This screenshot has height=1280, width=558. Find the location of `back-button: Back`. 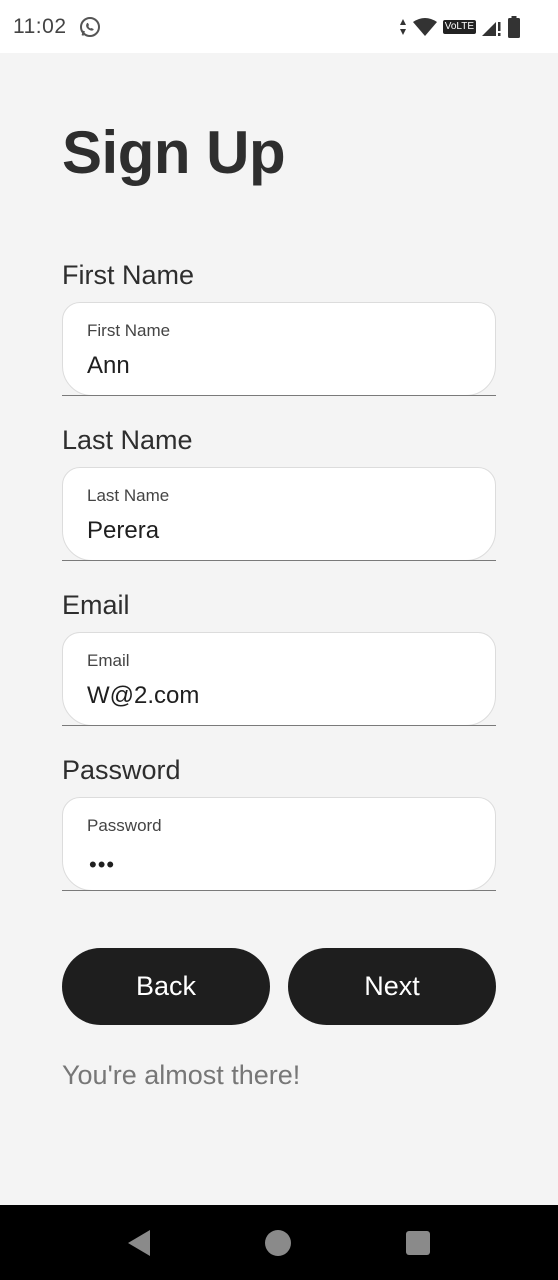

back-button: Back is located at coordinates (166, 986).